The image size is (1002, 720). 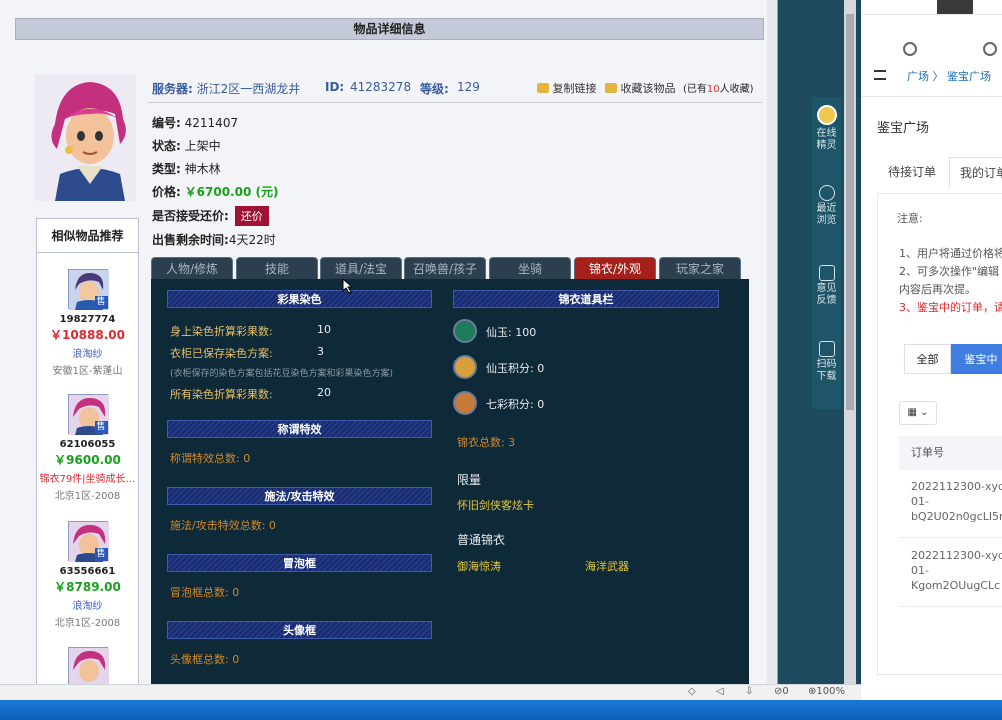 I want to click on scan-download-button: 扫码 下载, so click(x=826, y=359).